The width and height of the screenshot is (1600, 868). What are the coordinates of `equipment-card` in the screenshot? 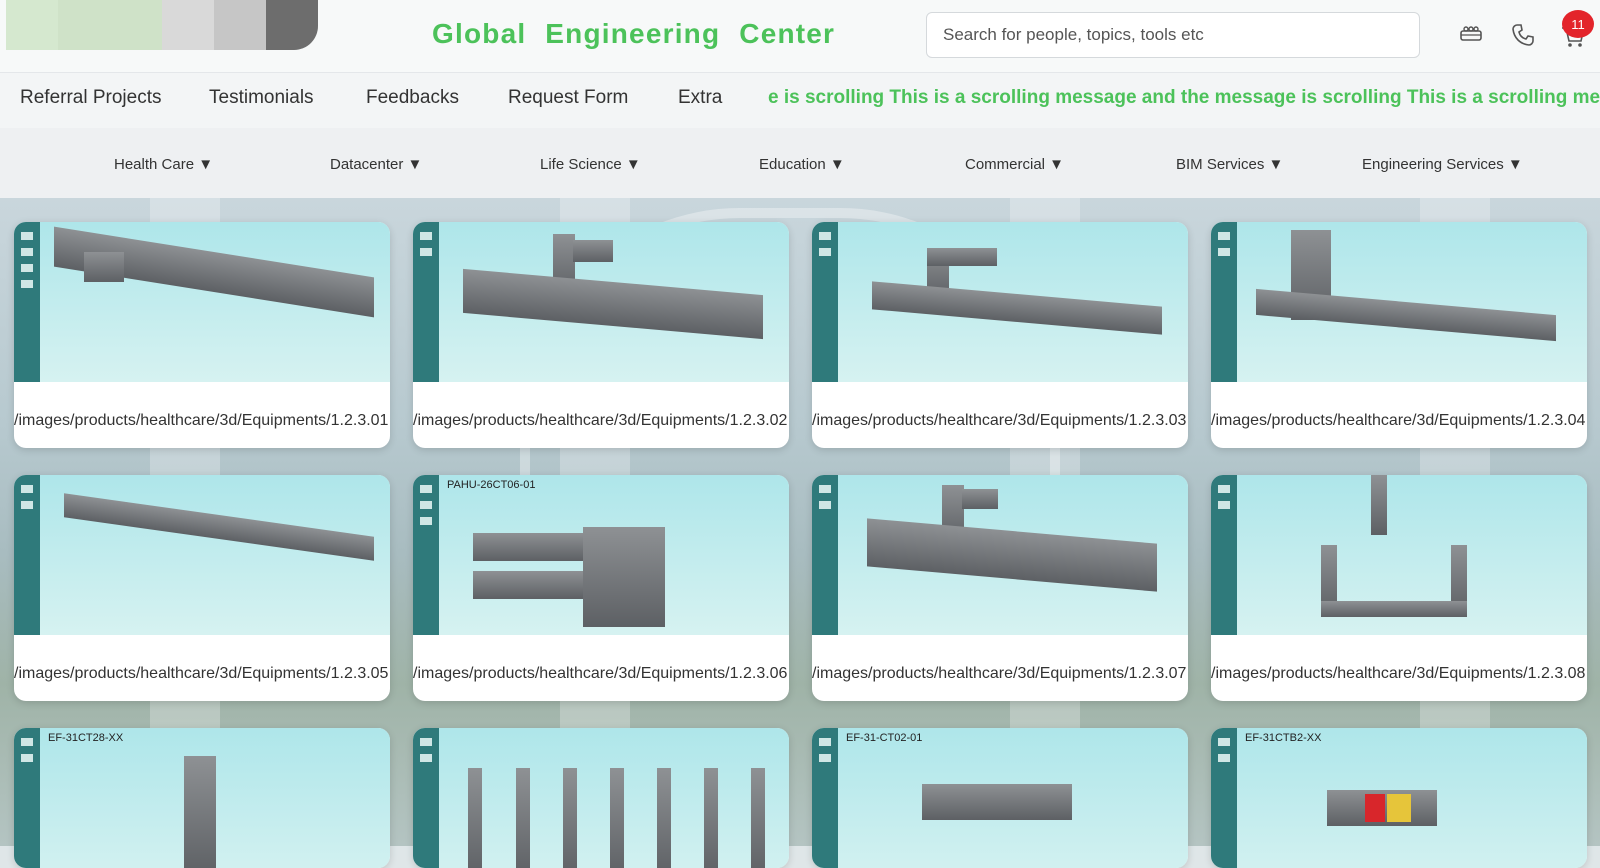 It's located at (601, 798).